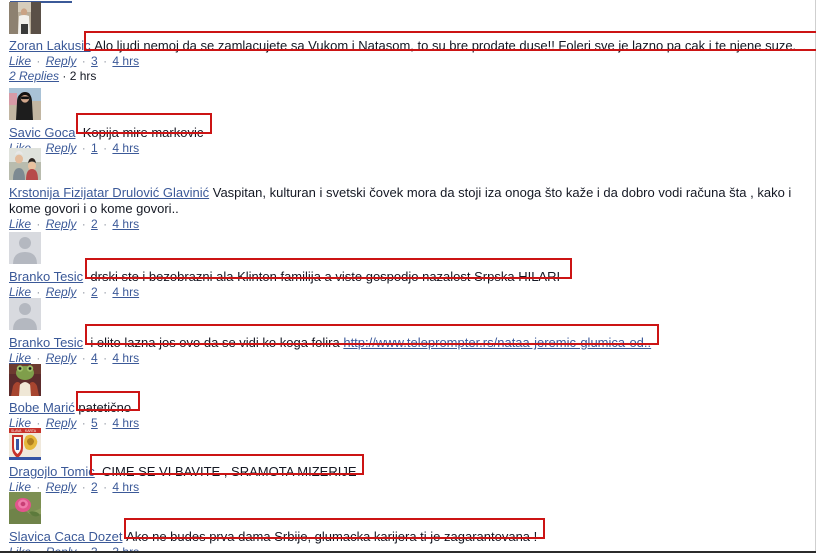  Describe the element at coordinates (42, 132) in the screenshot. I see `author-name: Savic Goca` at that location.